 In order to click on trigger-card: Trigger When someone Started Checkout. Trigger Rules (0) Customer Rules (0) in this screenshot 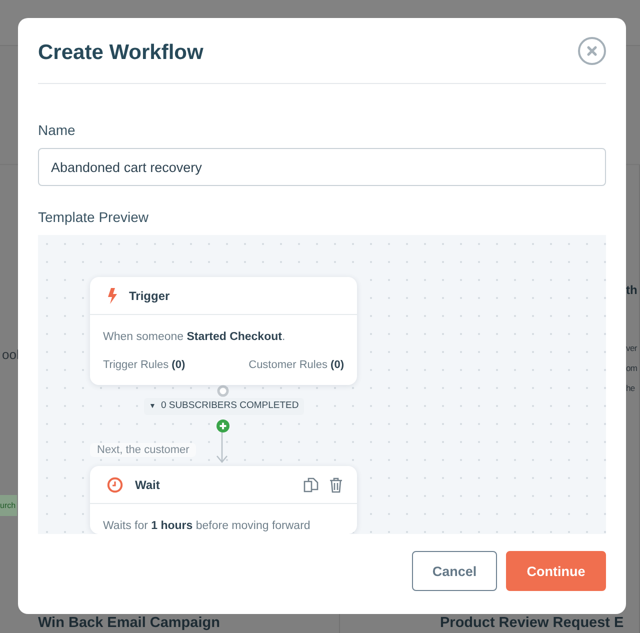, I will do `click(223, 331)`.